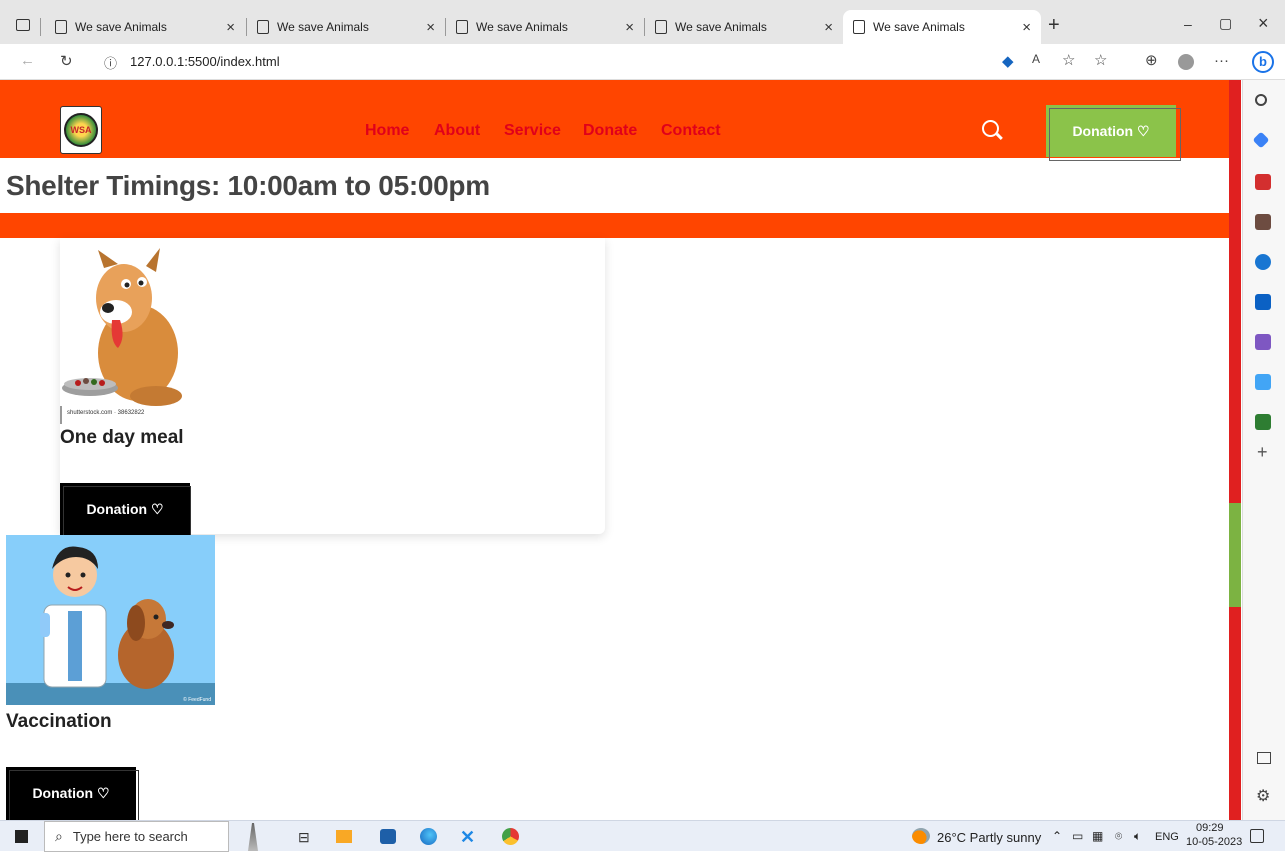  What do you see at coordinates (467, 837) in the screenshot?
I see `vscode-icon: ✕` at bounding box center [467, 837].